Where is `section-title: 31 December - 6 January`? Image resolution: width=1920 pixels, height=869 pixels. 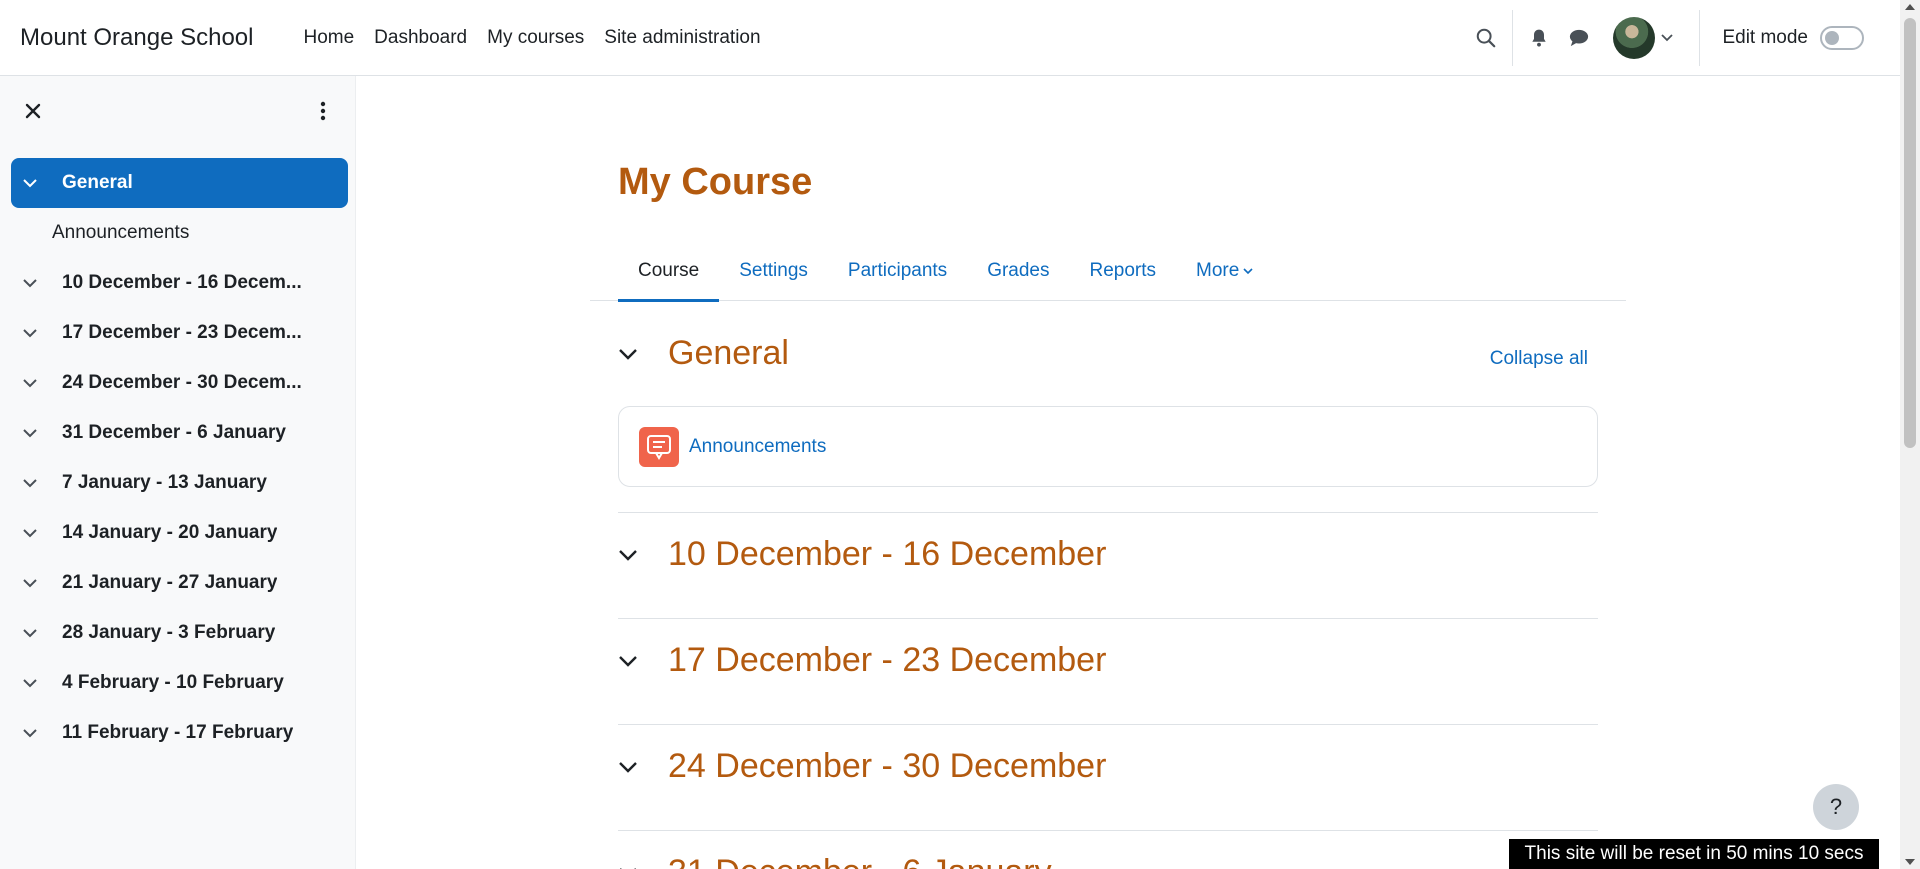 section-title: 31 December - 6 January is located at coordinates (860, 861).